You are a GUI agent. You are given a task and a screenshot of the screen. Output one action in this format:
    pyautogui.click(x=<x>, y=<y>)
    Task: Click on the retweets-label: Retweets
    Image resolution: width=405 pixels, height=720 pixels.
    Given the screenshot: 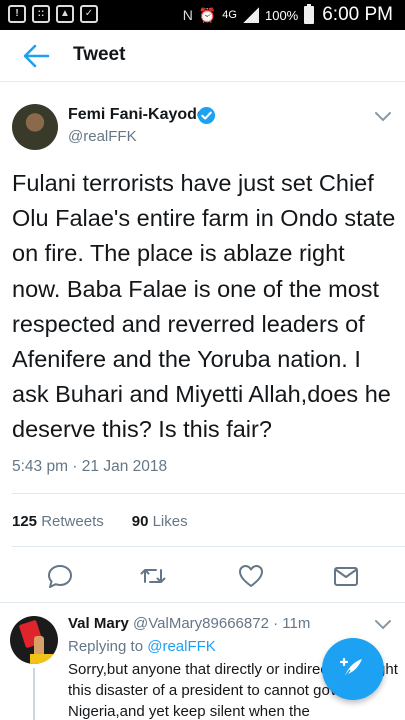 What is the action you would take?
    pyautogui.click(x=72, y=521)
    